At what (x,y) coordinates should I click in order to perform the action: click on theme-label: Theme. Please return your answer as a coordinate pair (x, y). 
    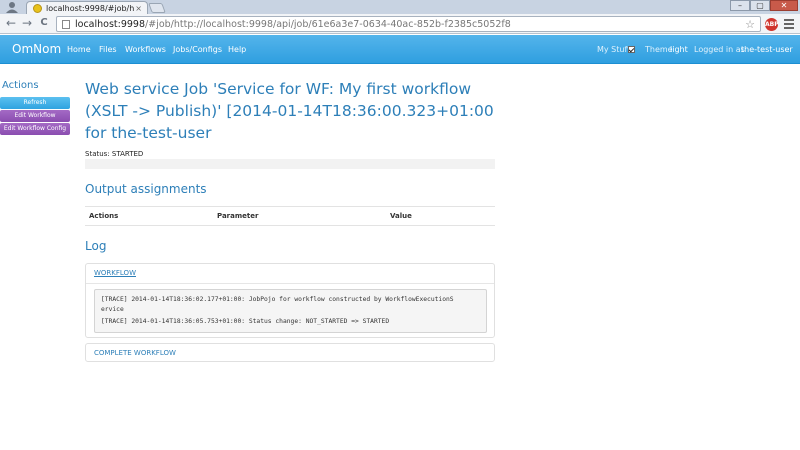
    Looking at the image, I should click on (659, 49).